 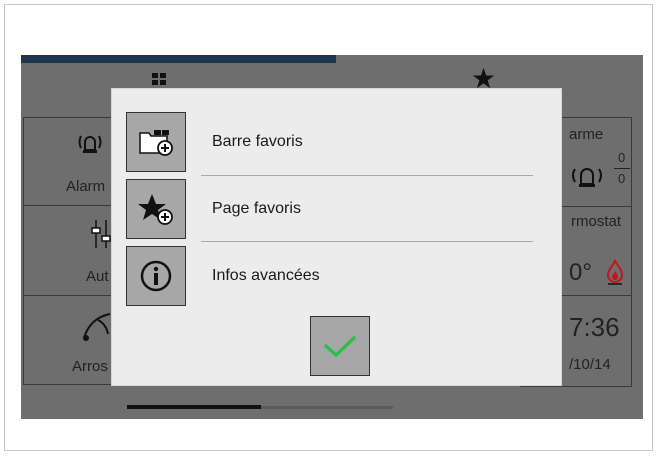 I want to click on star-add-icon, so click(x=155, y=209).